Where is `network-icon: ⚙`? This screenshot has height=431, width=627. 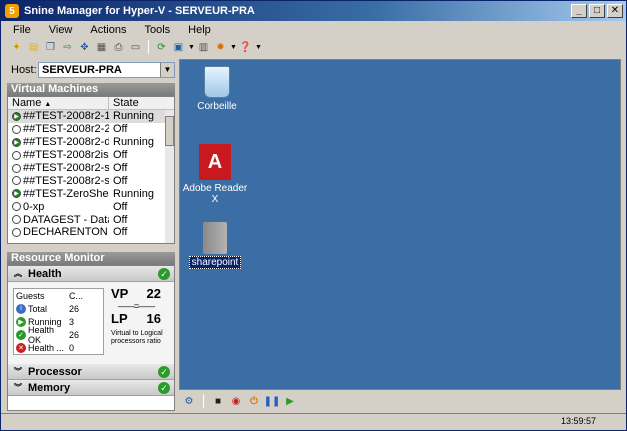 network-icon: ⚙ is located at coordinates (189, 401).